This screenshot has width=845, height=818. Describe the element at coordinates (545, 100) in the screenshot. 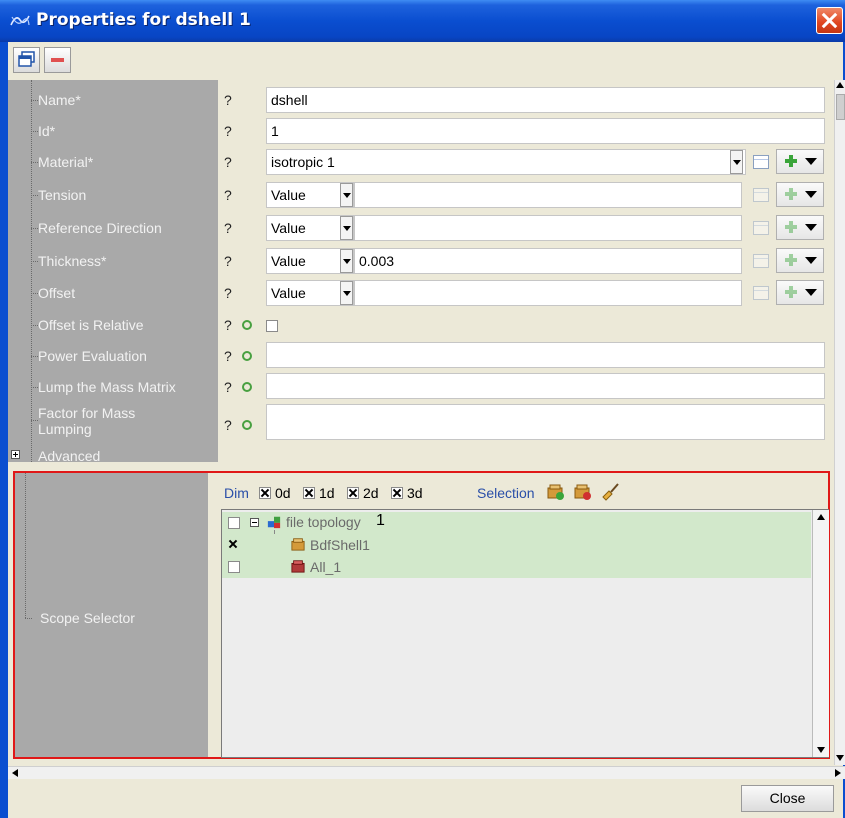

I see `name-field: dshell` at that location.